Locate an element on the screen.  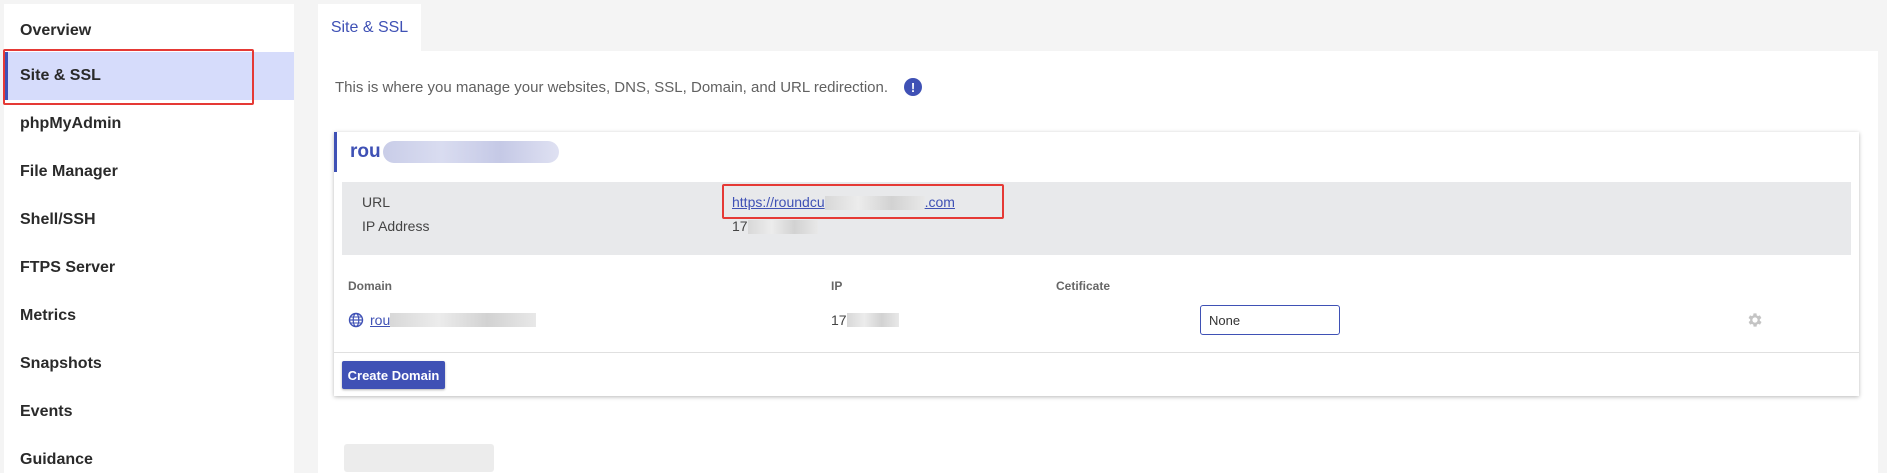
column-header-domain: Domain is located at coordinates (370, 286).